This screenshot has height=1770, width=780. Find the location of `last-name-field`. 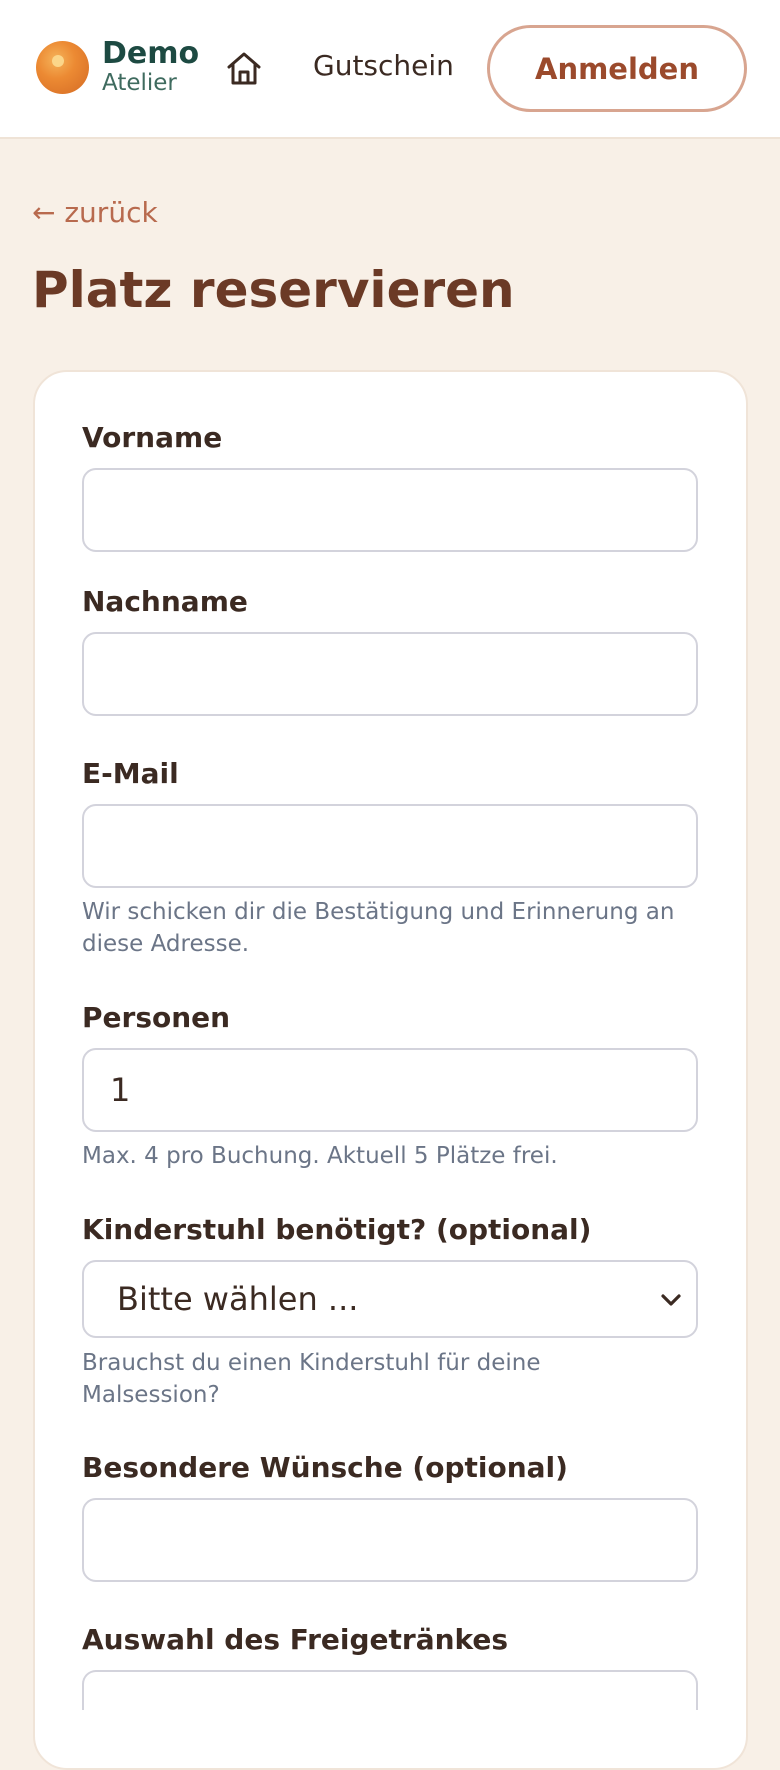

last-name-field is located at coordinates (390, 674).